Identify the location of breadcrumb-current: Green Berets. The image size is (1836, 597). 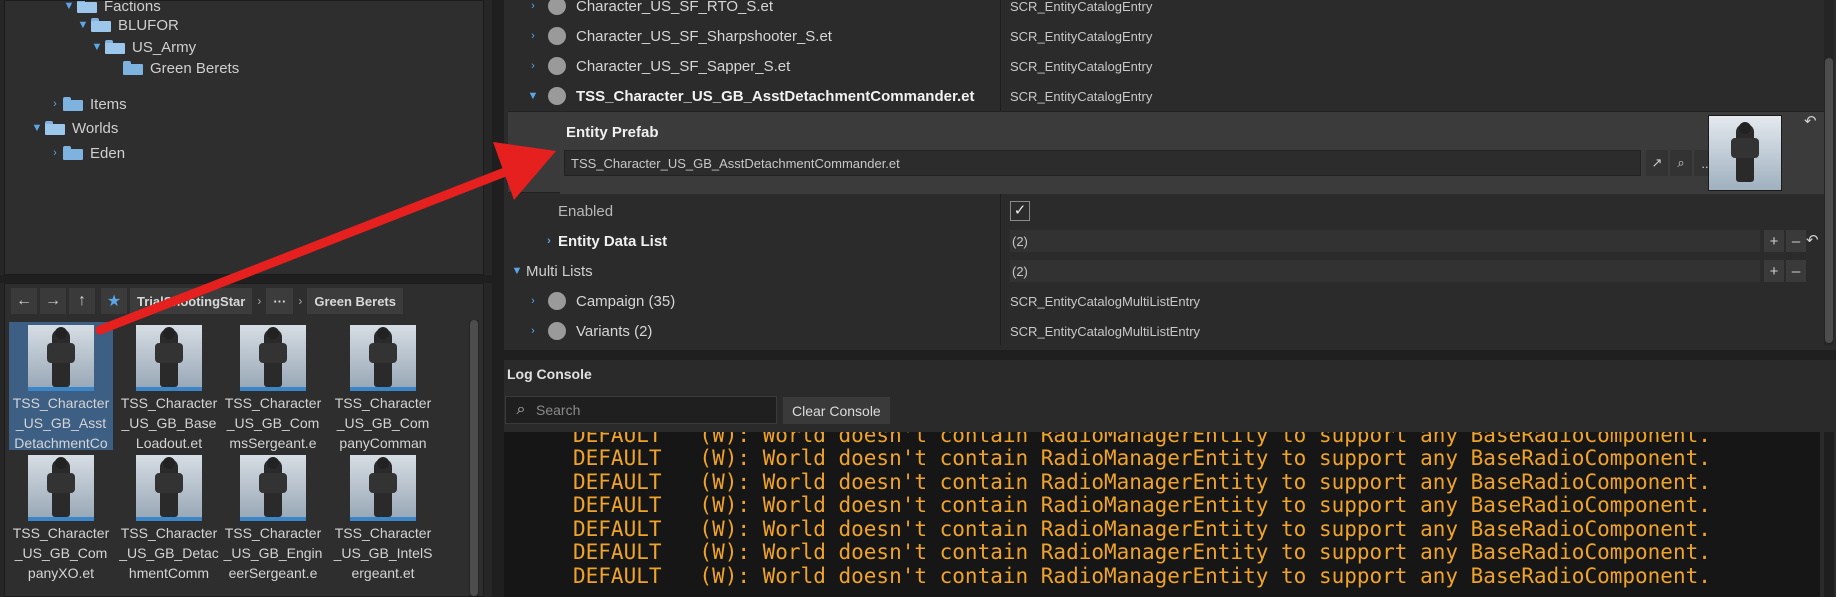
(355, 301).